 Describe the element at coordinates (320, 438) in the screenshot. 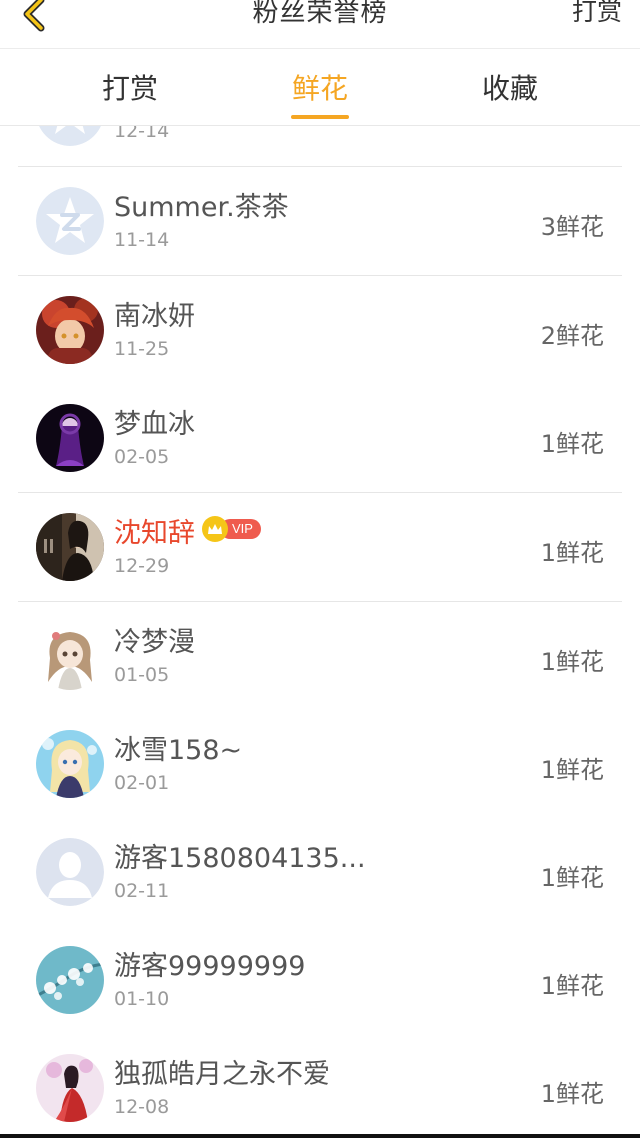

I see `list-item: 梦血冰 02-05 1鲜花` at that location.